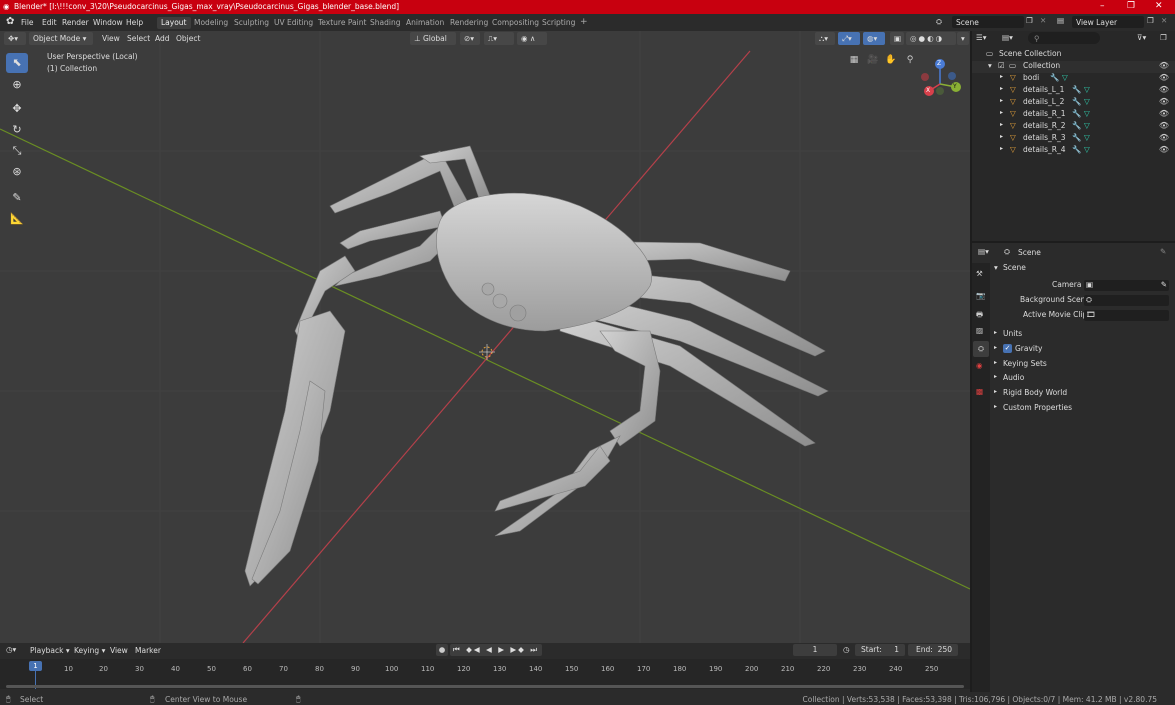  I want to click on pin-icon: ✎, so click(1163, 251).